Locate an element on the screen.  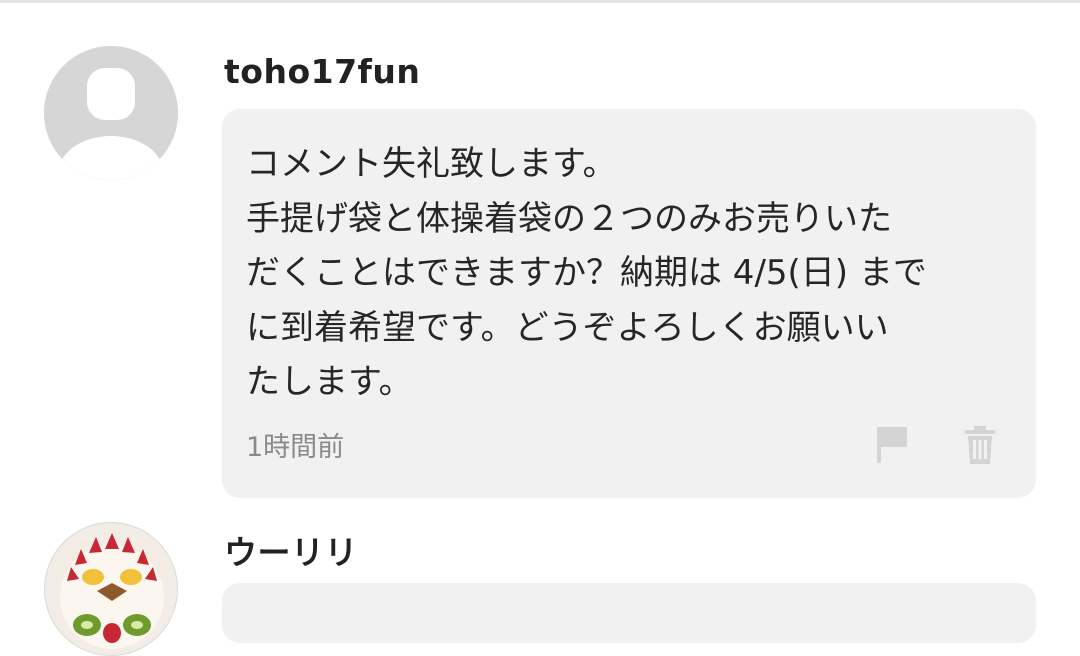
trash-icon is located at coordinates (980, 445).